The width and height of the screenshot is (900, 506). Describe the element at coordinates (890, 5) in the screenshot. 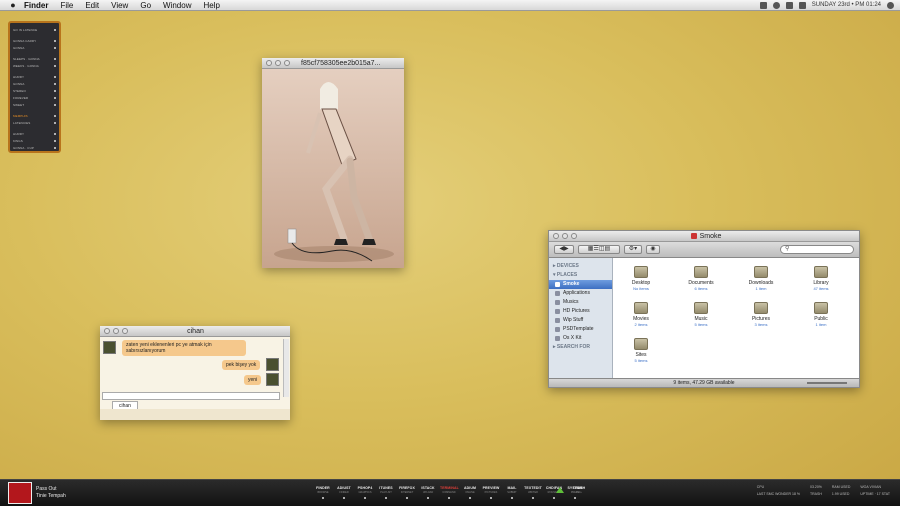

I see `spotlight-icon` at that location.